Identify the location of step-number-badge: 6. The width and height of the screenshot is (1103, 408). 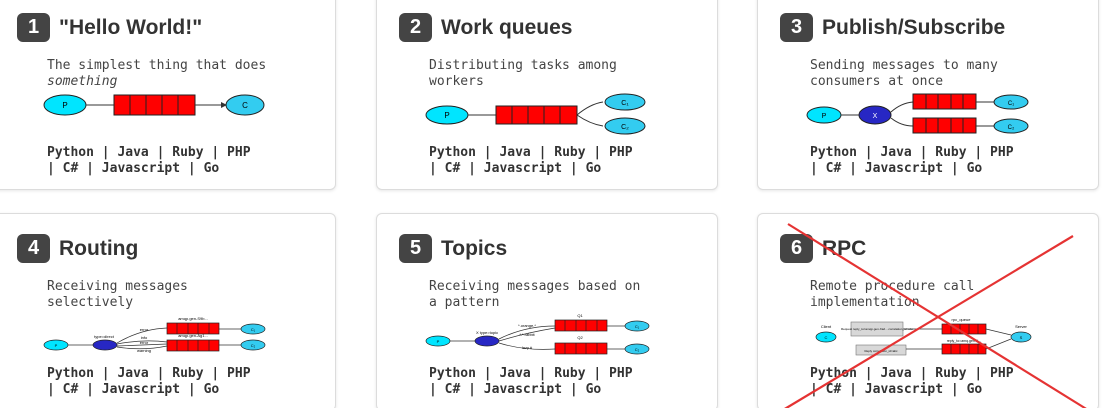
(796, 248).